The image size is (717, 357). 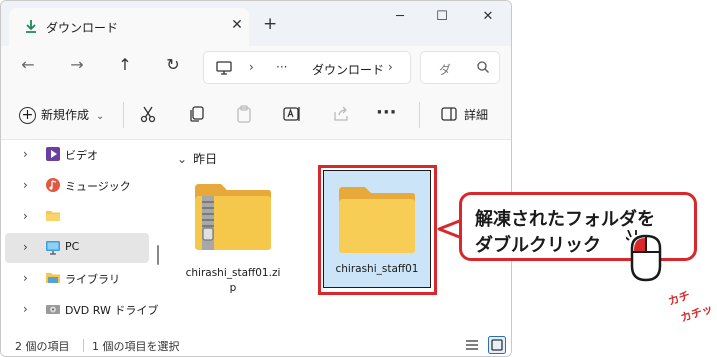 I want to click on new-button: + 新規作成 ⌄, so click(x=61, y=115).